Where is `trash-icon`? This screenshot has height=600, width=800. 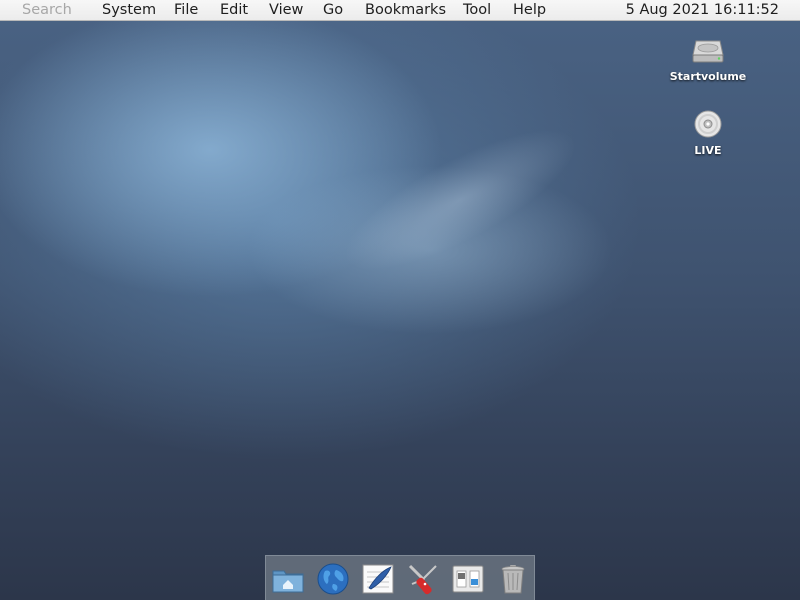 trash-icon is located at coordinates (513, 579).